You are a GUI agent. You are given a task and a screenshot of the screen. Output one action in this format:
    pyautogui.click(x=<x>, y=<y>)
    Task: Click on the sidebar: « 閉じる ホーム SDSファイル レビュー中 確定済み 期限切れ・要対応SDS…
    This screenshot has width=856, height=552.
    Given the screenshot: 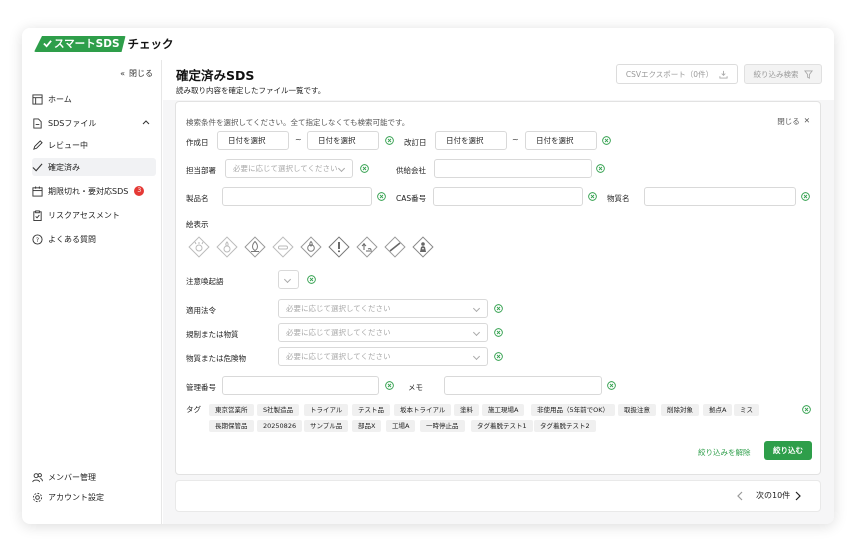 What is the action you would take?
    pyautogui.click(x=92, y=292)
    